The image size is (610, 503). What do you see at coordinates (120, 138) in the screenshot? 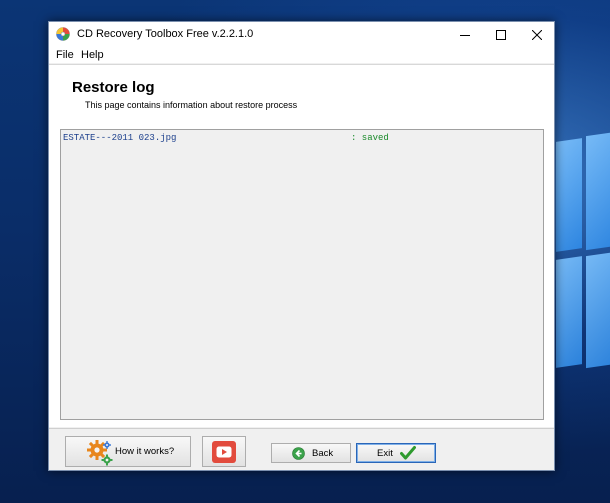
I see `log-file-name: ESTATE---2011 023.jpg` at bounding box center [120, 138].